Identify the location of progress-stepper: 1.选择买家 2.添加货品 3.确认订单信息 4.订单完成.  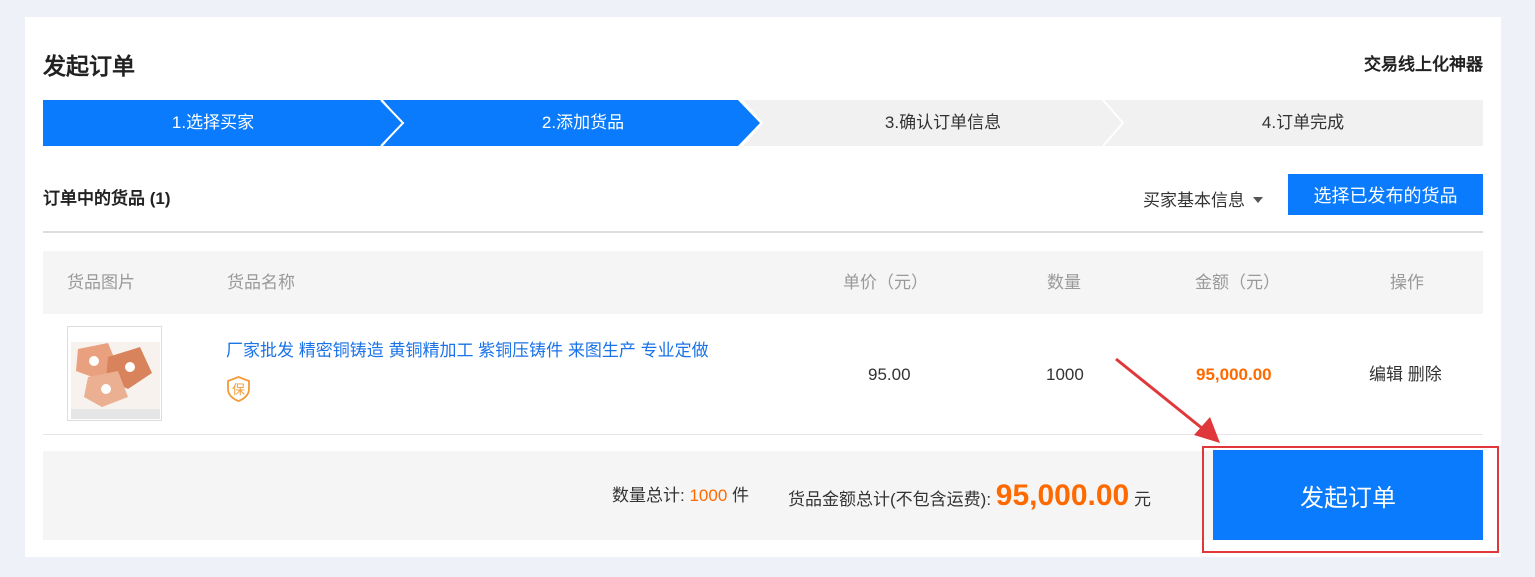
(763, 123).